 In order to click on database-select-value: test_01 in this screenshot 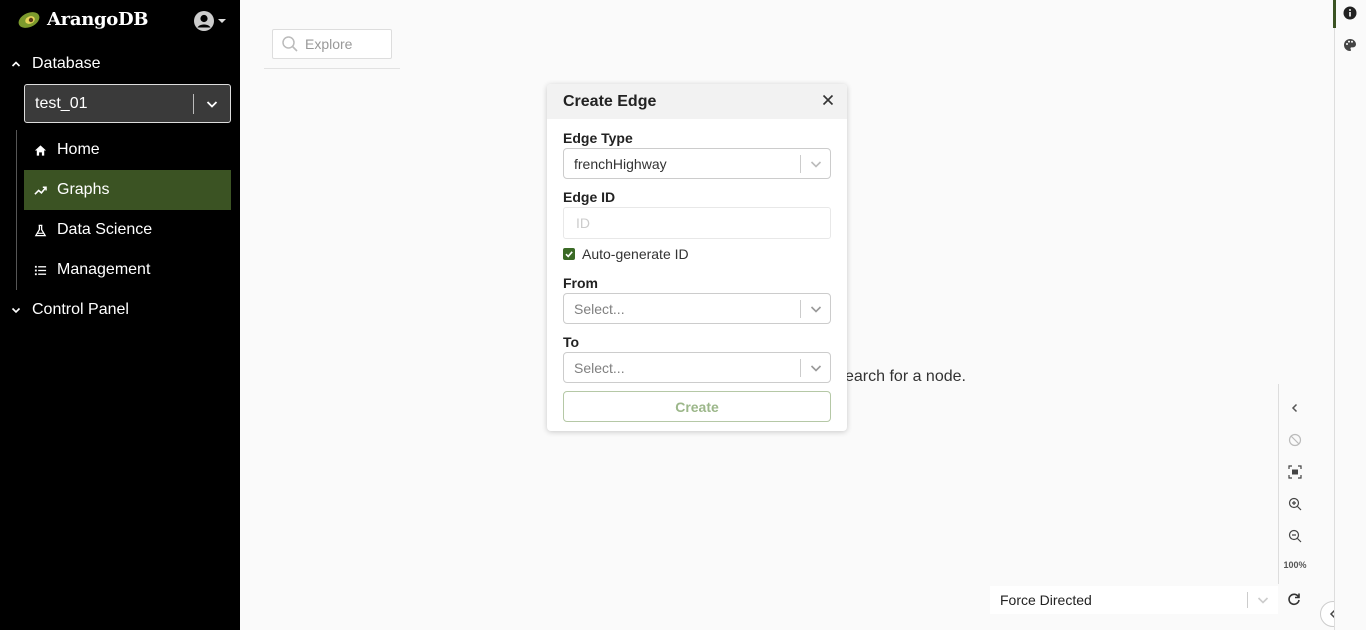, I will do `click(61, 103)`.